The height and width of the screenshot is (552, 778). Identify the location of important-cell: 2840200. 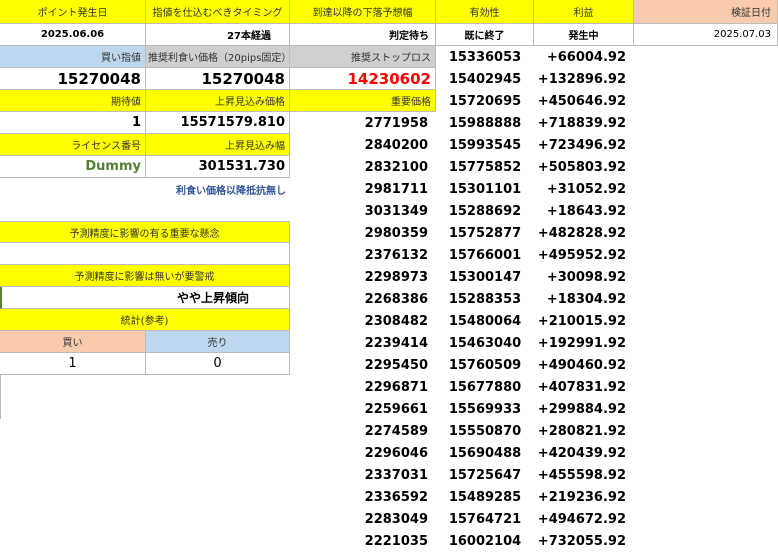
(396, 145).